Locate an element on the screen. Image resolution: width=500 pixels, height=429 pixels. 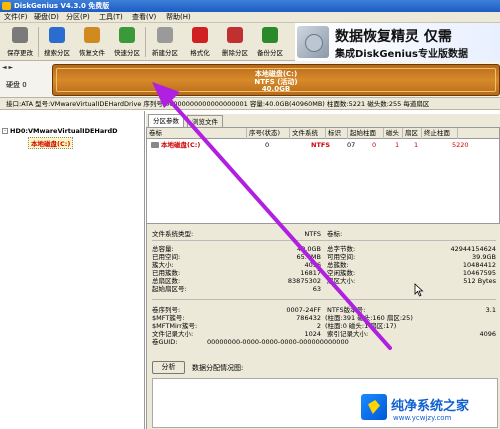
data-map-label: 数据分配情况图: is located at coordinates (218, 368).